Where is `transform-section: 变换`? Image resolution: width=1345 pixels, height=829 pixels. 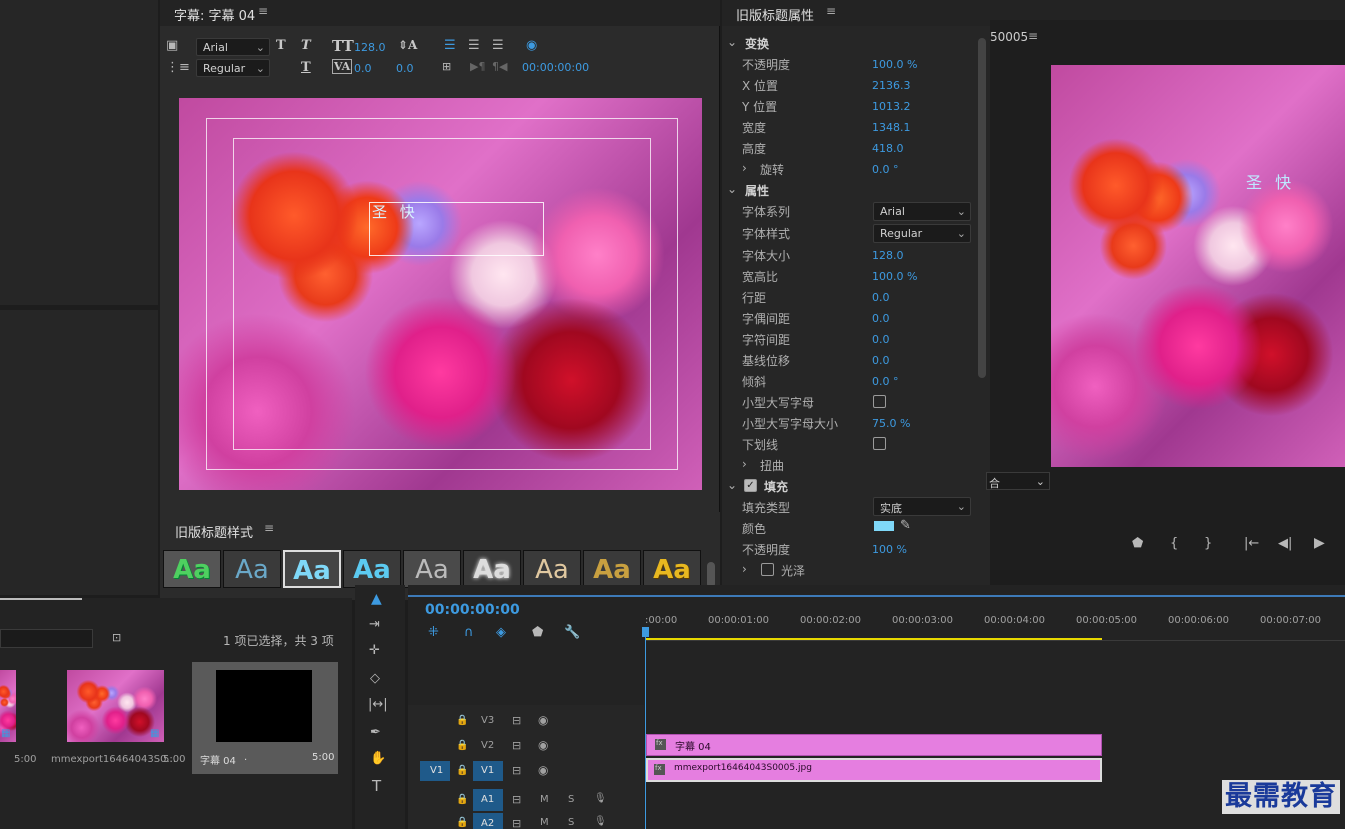 transform-section: 变换 is located at coordinates (757, 43).